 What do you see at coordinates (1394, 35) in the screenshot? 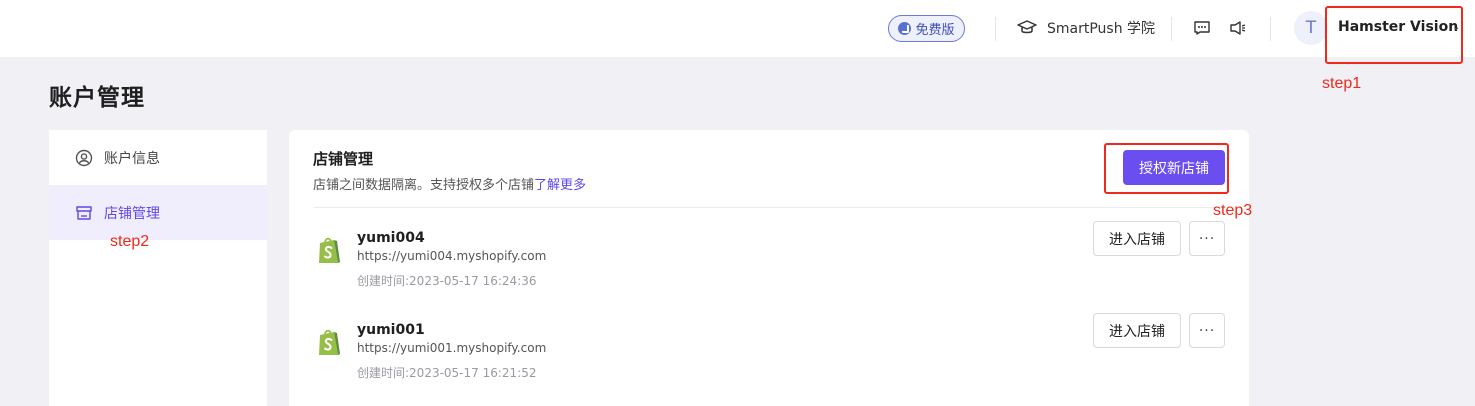
I see `step1-highlight-box` at bounding box center [1394, 35].